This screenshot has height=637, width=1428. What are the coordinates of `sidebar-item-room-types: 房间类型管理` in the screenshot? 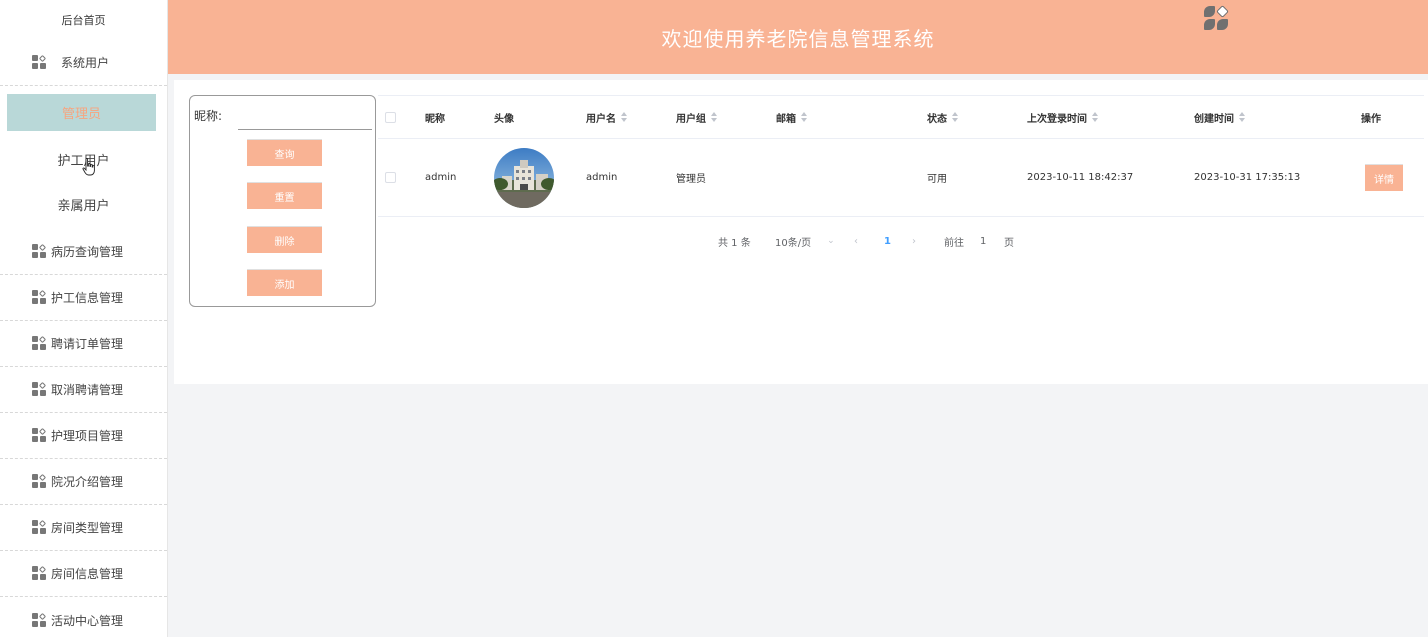 It's located at (83, 528).